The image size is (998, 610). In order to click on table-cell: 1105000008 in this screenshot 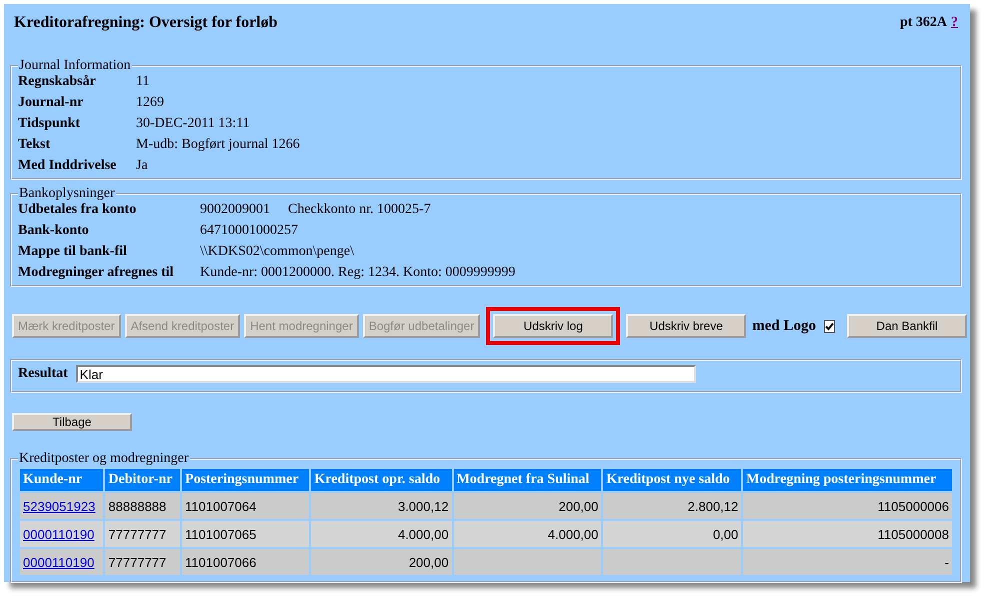, I will do `click(847, 534)`.